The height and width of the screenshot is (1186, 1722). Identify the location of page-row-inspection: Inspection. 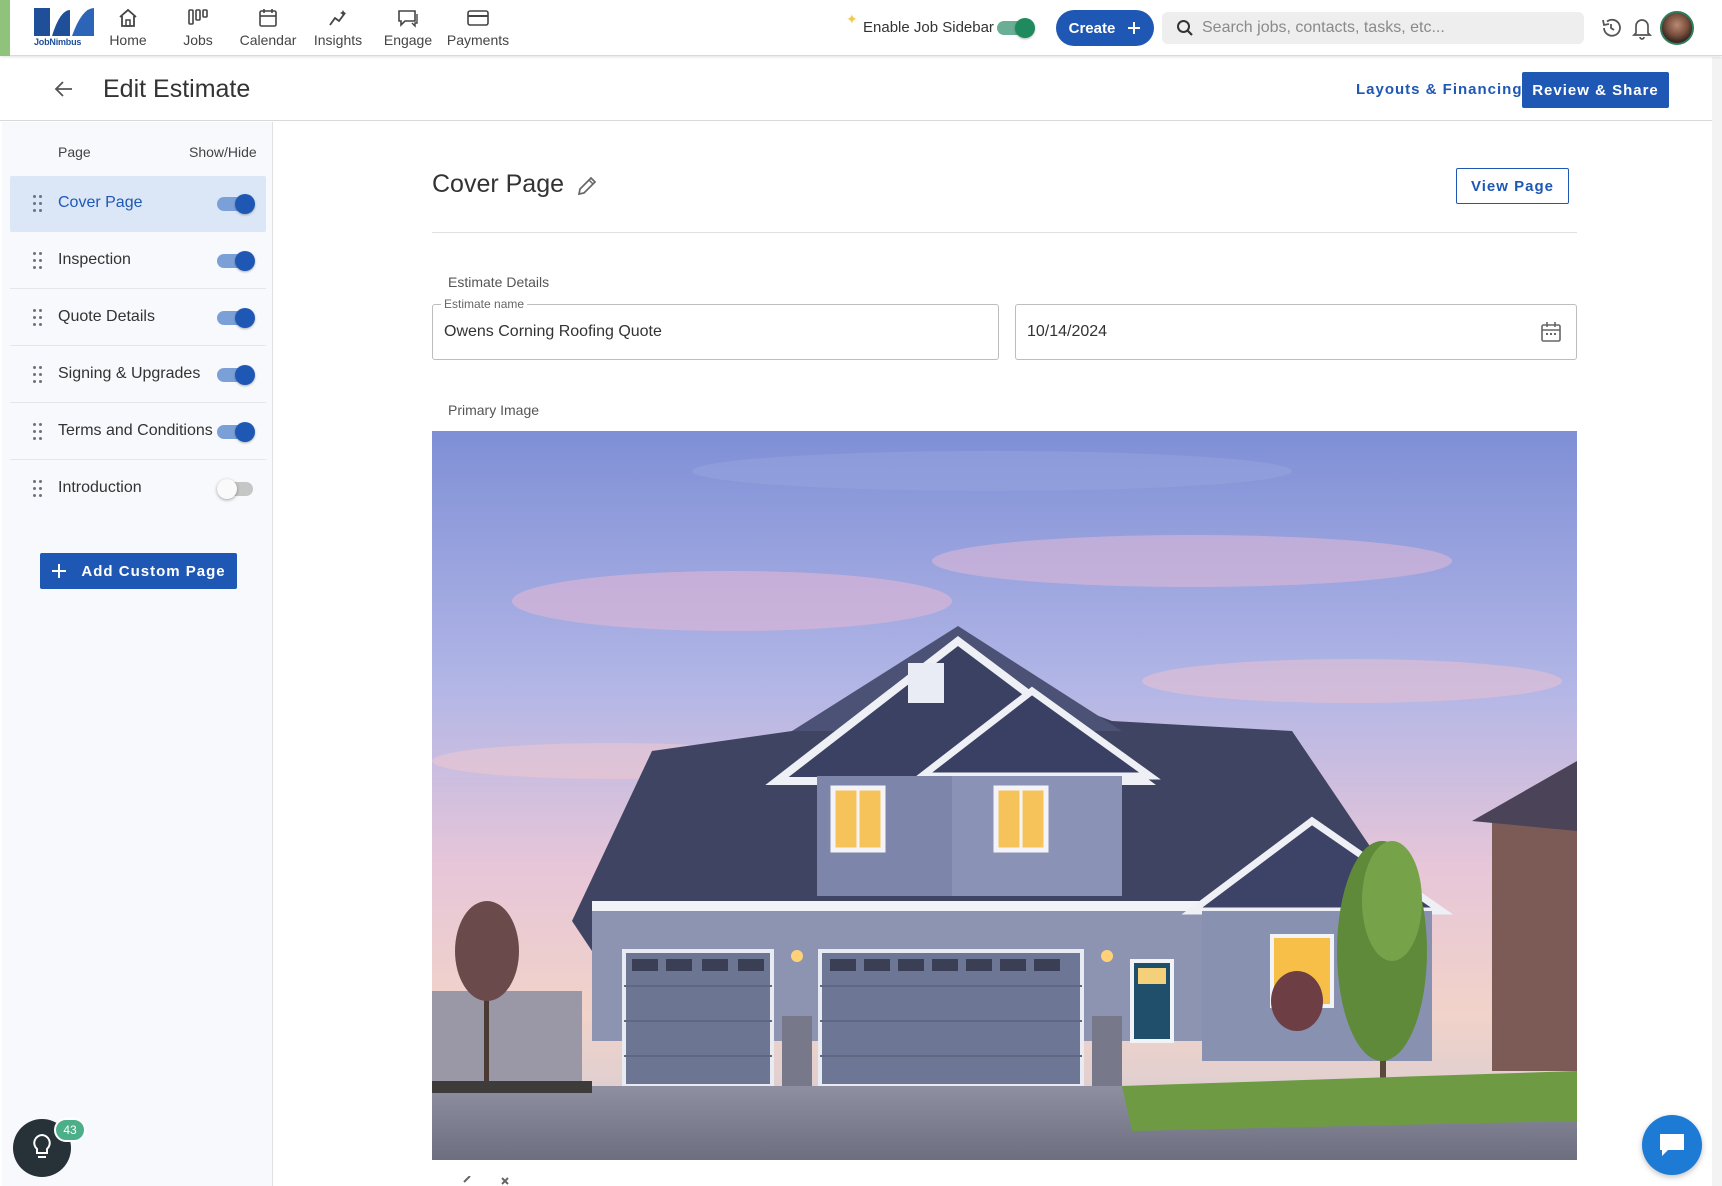
(138, 261).